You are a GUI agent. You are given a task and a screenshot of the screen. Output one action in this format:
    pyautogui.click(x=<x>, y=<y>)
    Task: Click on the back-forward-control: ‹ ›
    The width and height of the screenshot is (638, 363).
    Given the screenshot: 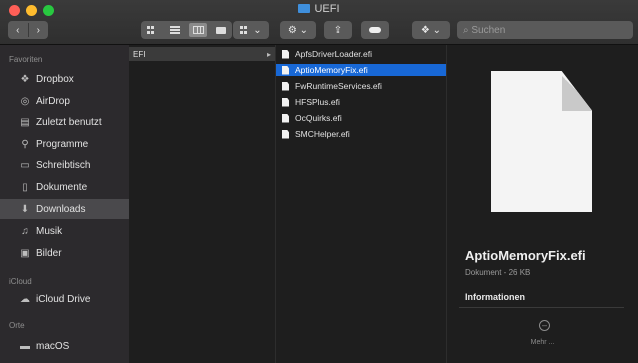 What is the action you would take?
    pyautogui.click(x=28, y=30)
    